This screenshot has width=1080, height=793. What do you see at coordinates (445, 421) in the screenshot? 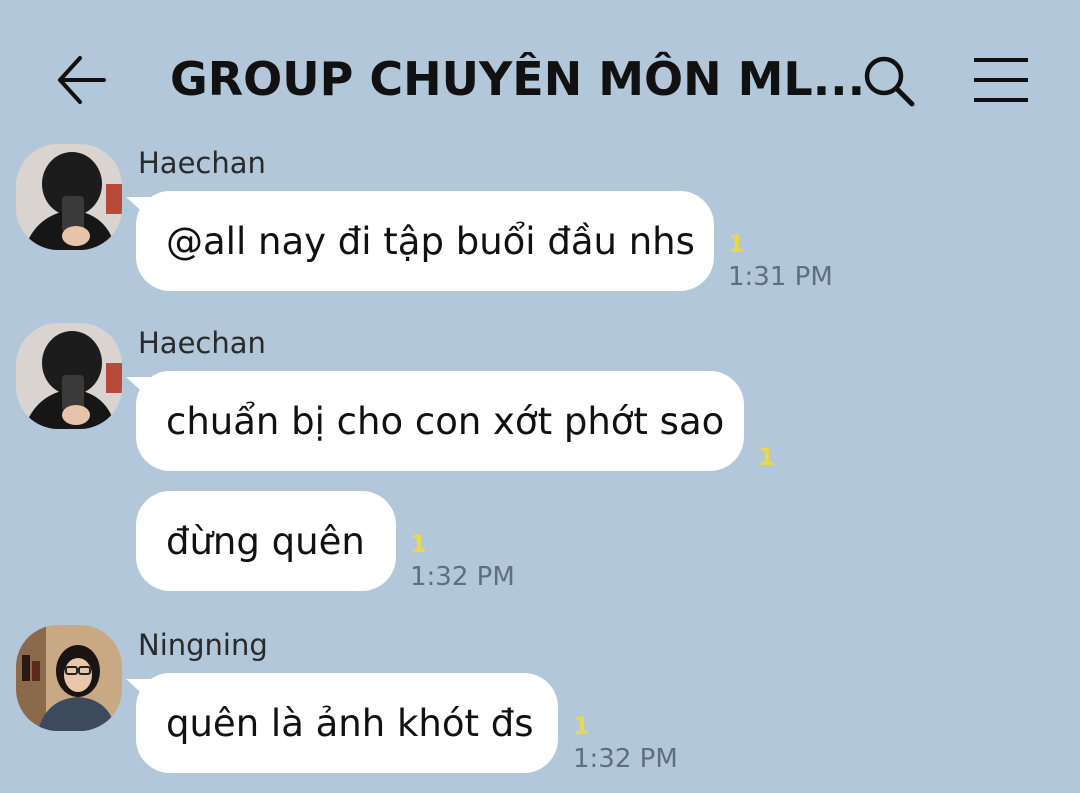
I see `message-text: chuẩn bị cho con xớt phớt sao` at bounding box center [445, 421].